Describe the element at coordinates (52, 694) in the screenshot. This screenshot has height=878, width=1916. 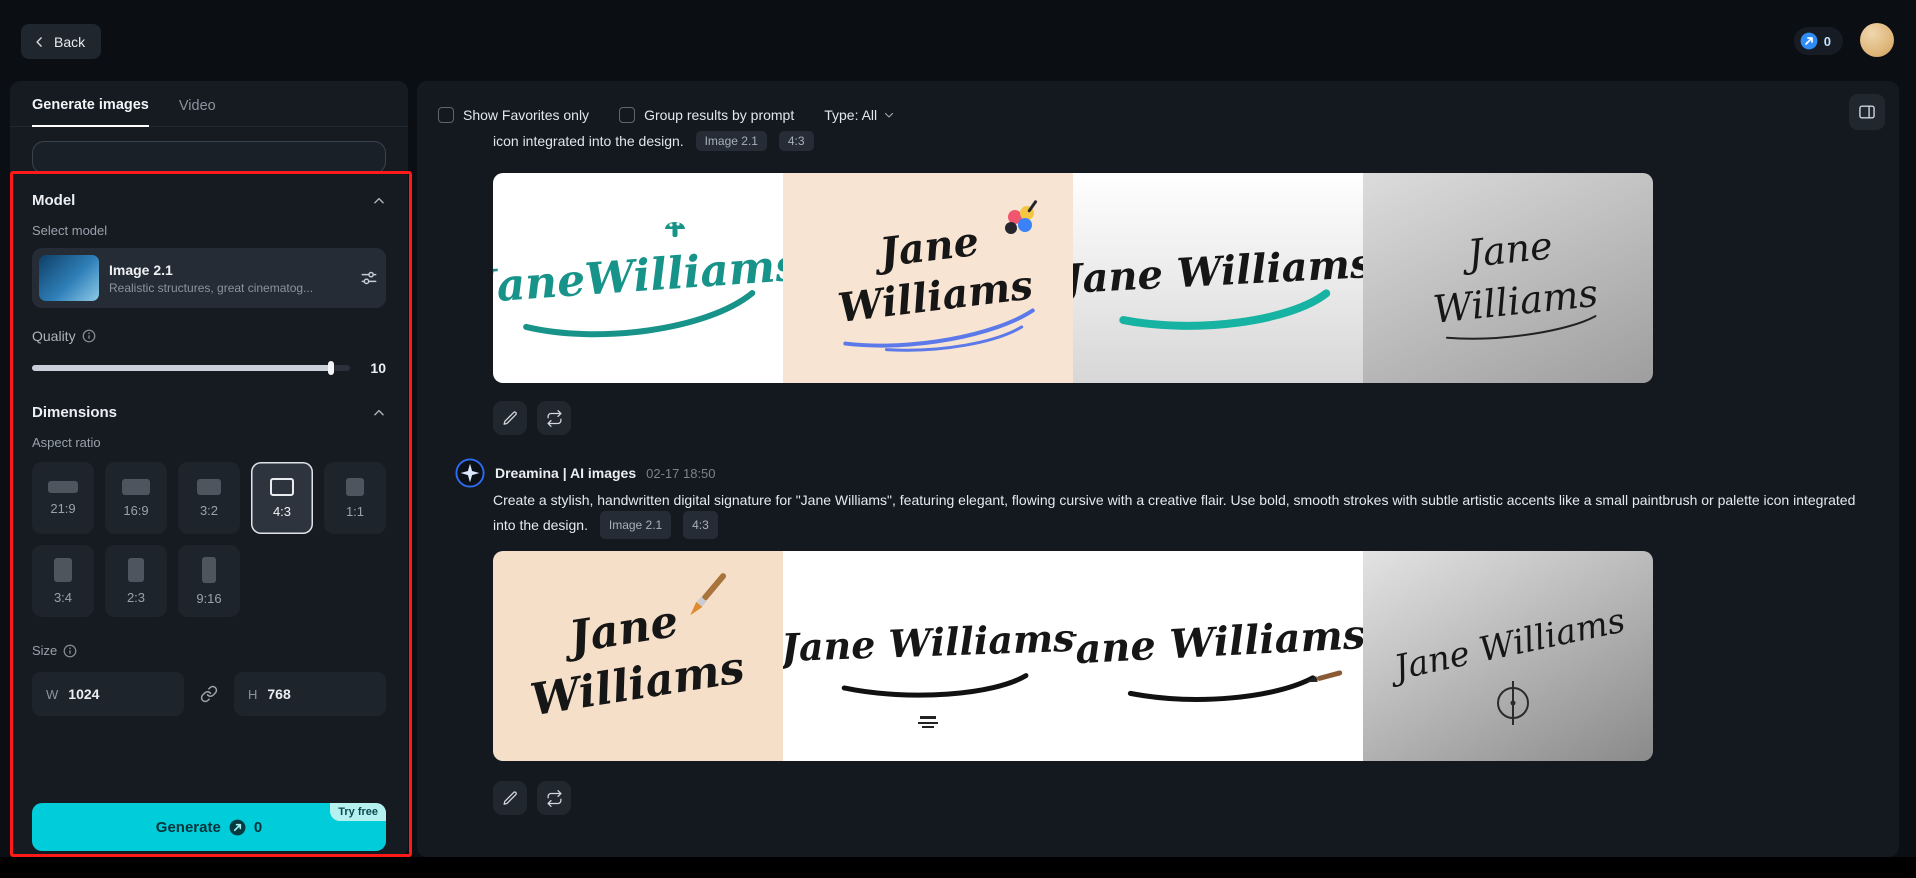
I see `width-label: W` at that location.